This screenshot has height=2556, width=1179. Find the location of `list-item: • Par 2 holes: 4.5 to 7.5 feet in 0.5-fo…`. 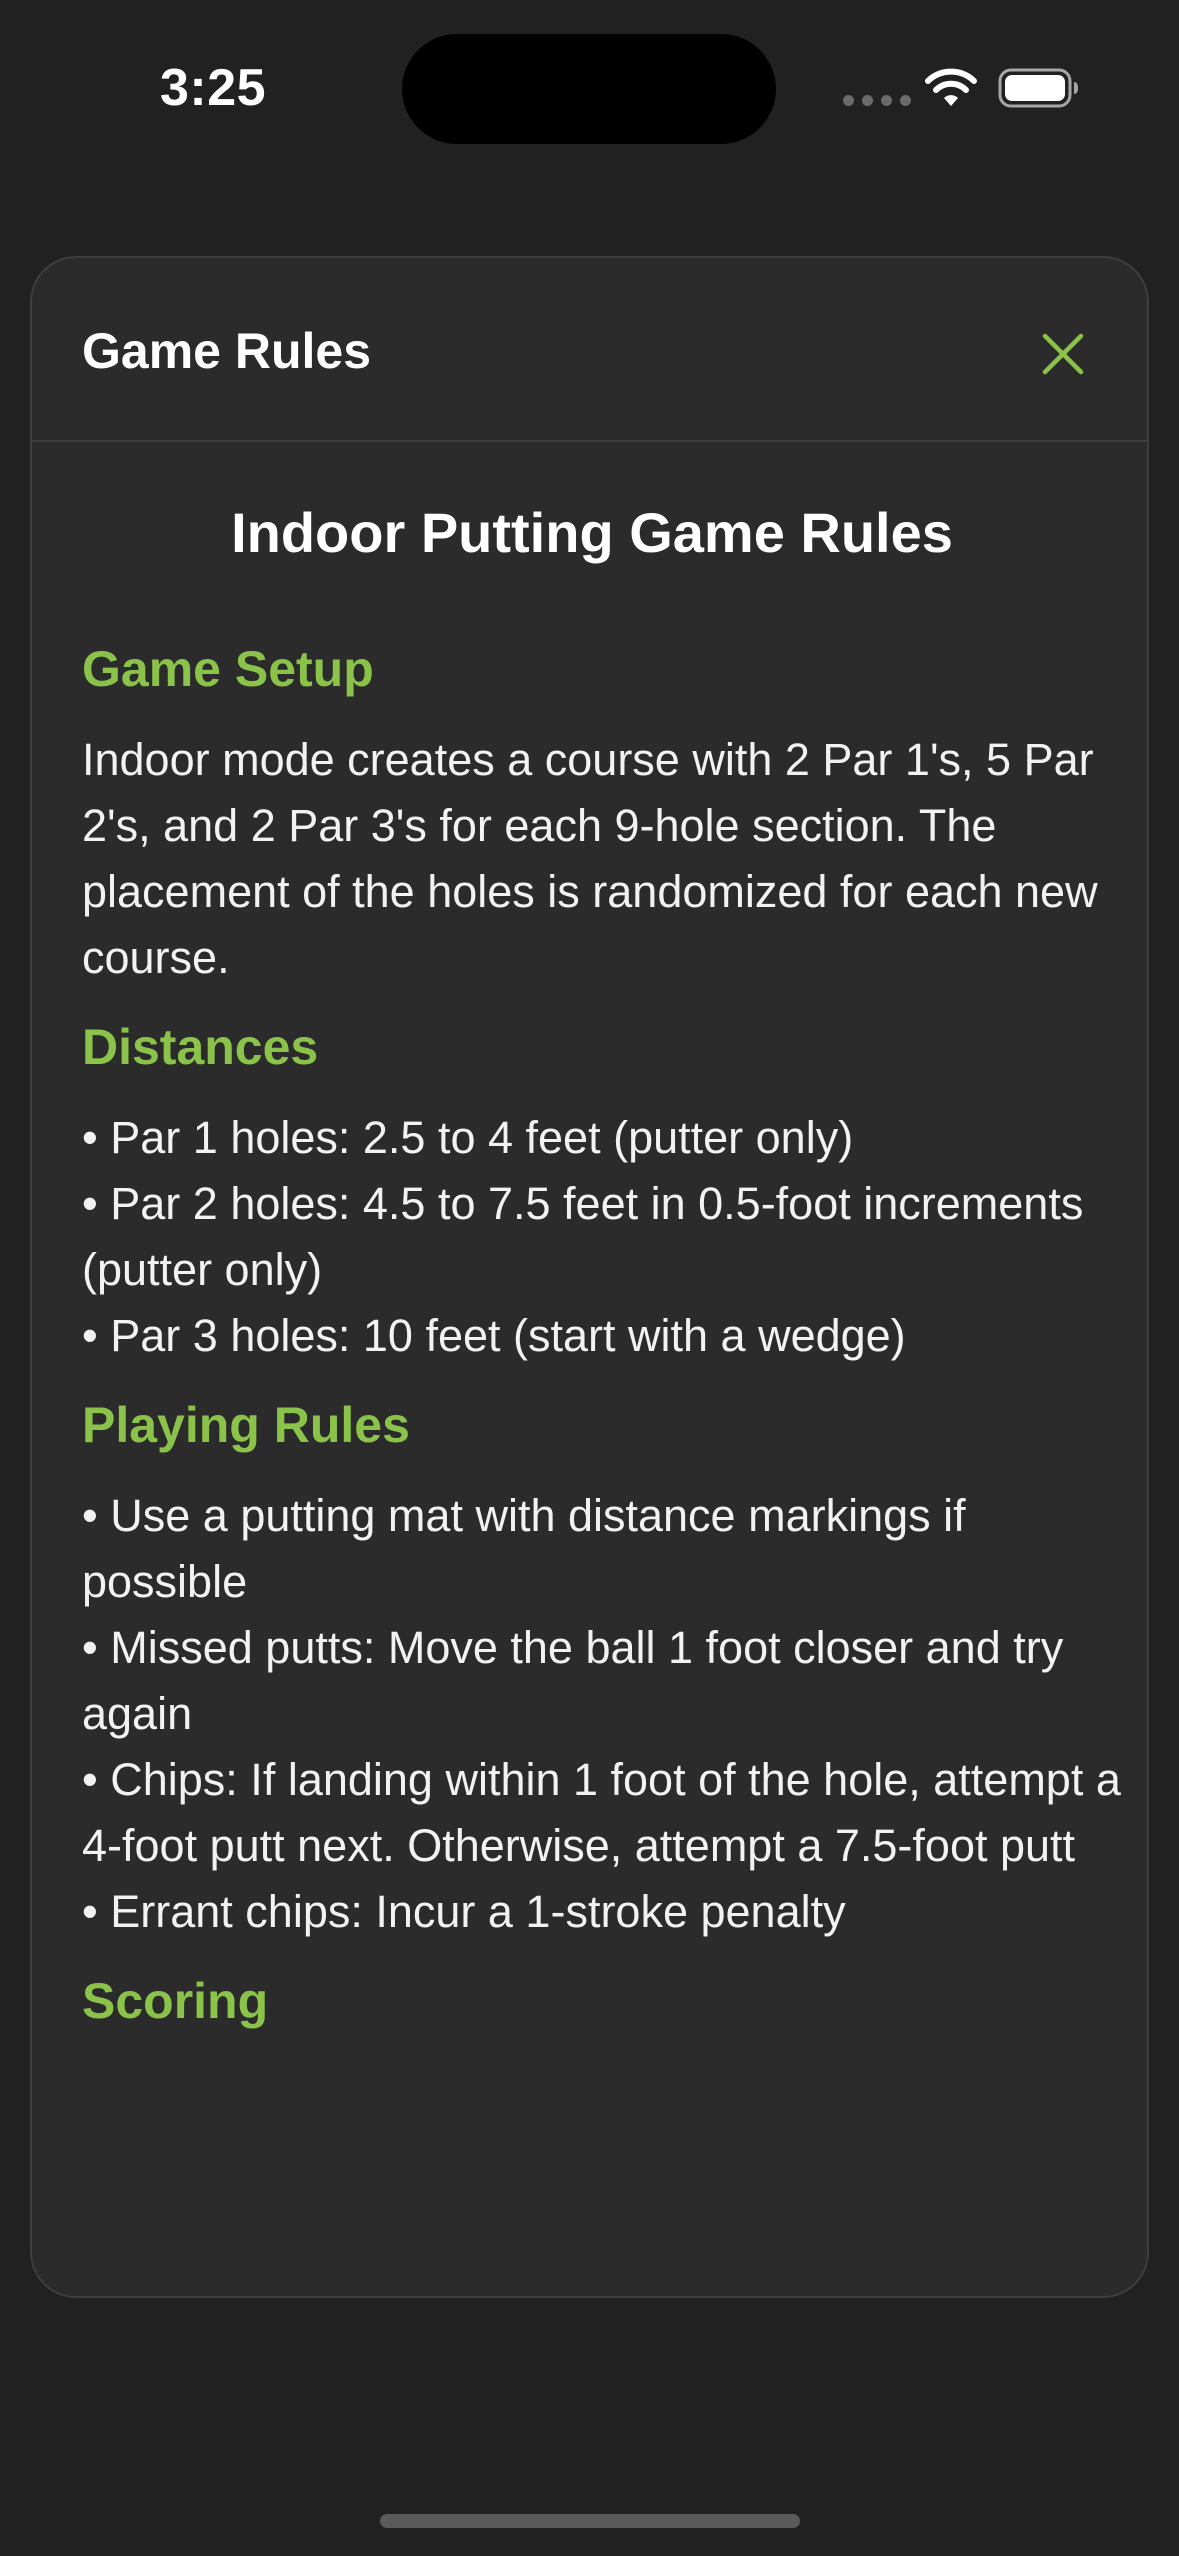

list-item: • Par 2 holes: 4.5 to 7.5 feet in 0.5-fo… is located at coordinates (583, 1236).